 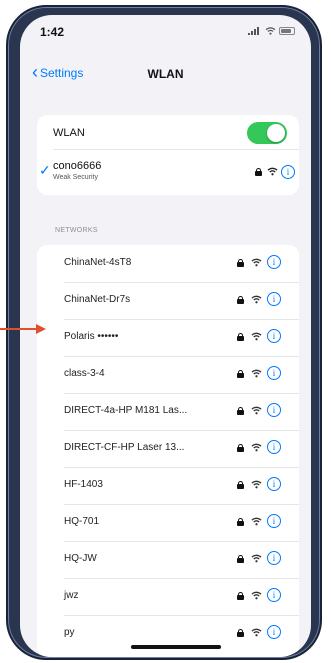 I want to click on network-row: DIRECT-4a-HP M181 Las... i, so click(x=168, y=410).